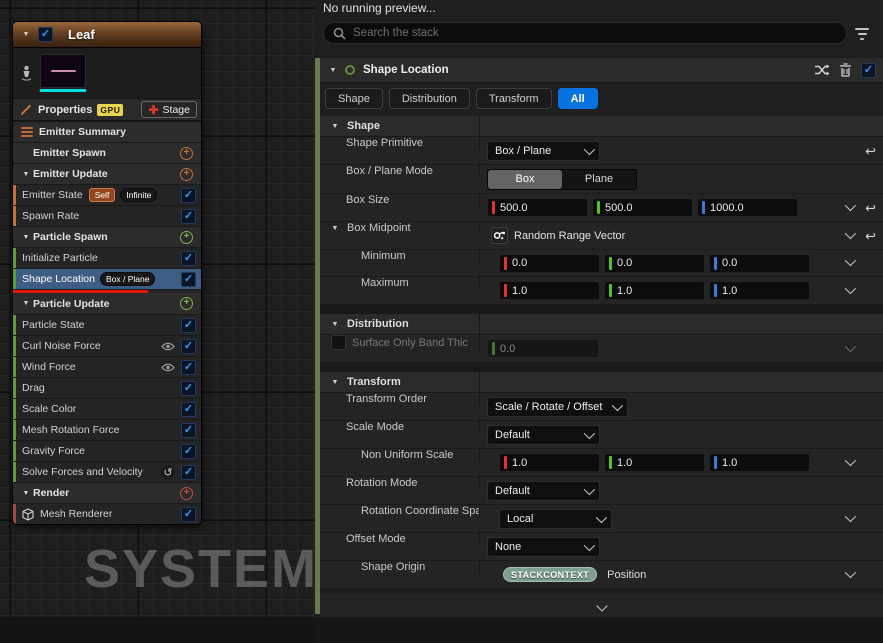 Image resolution: width=883 pixels, height=643 pixels. What do you see at coordinates (549, 263) in the screenshot?
I see `minimum-x-field: 0.0` at bounding box center [549, 263].